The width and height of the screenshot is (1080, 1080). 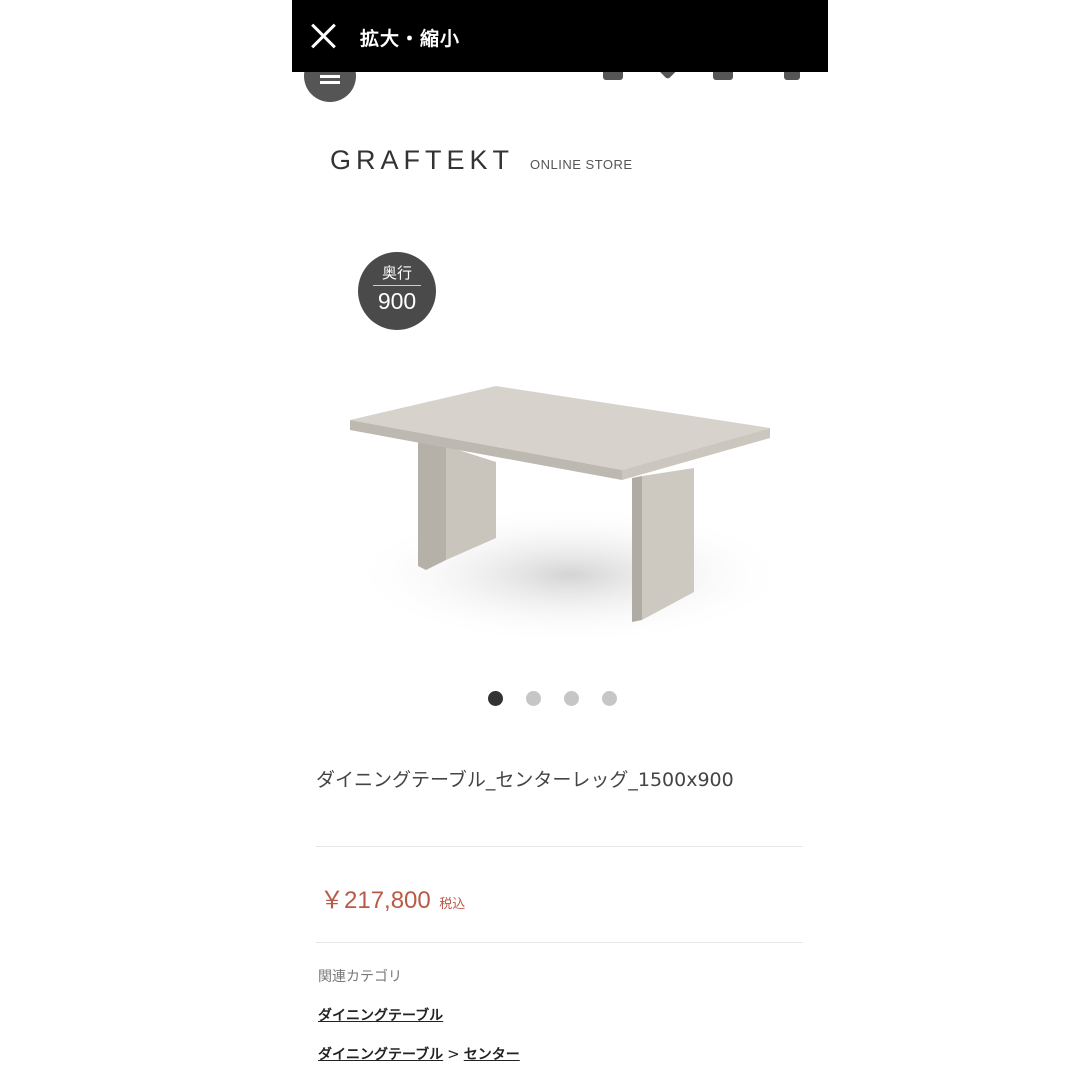 I want to click on product-image, so click(x=562, y=520).